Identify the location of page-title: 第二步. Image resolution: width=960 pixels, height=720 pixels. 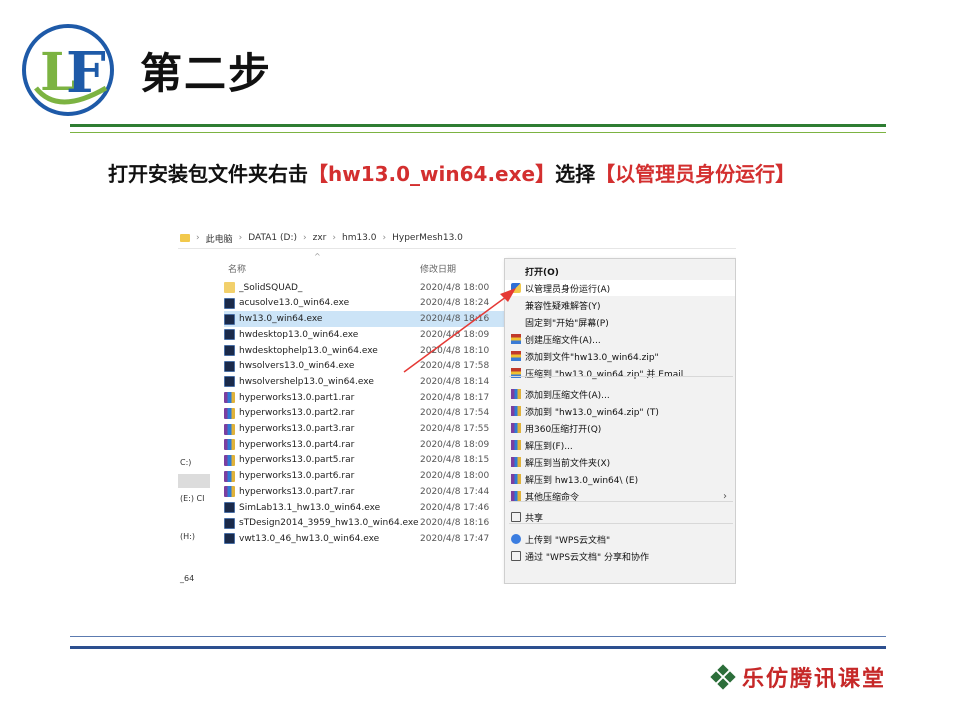
(206, 73).